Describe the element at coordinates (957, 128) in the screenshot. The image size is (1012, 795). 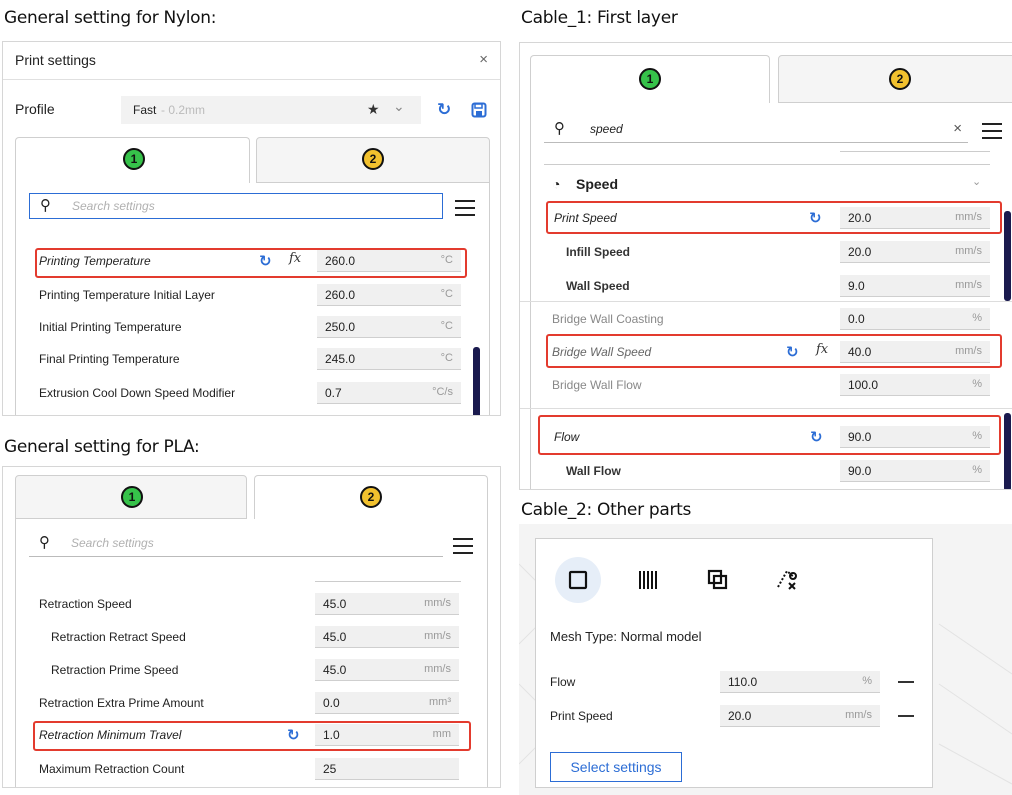
I see `clear-search-icon: ×` at that location.